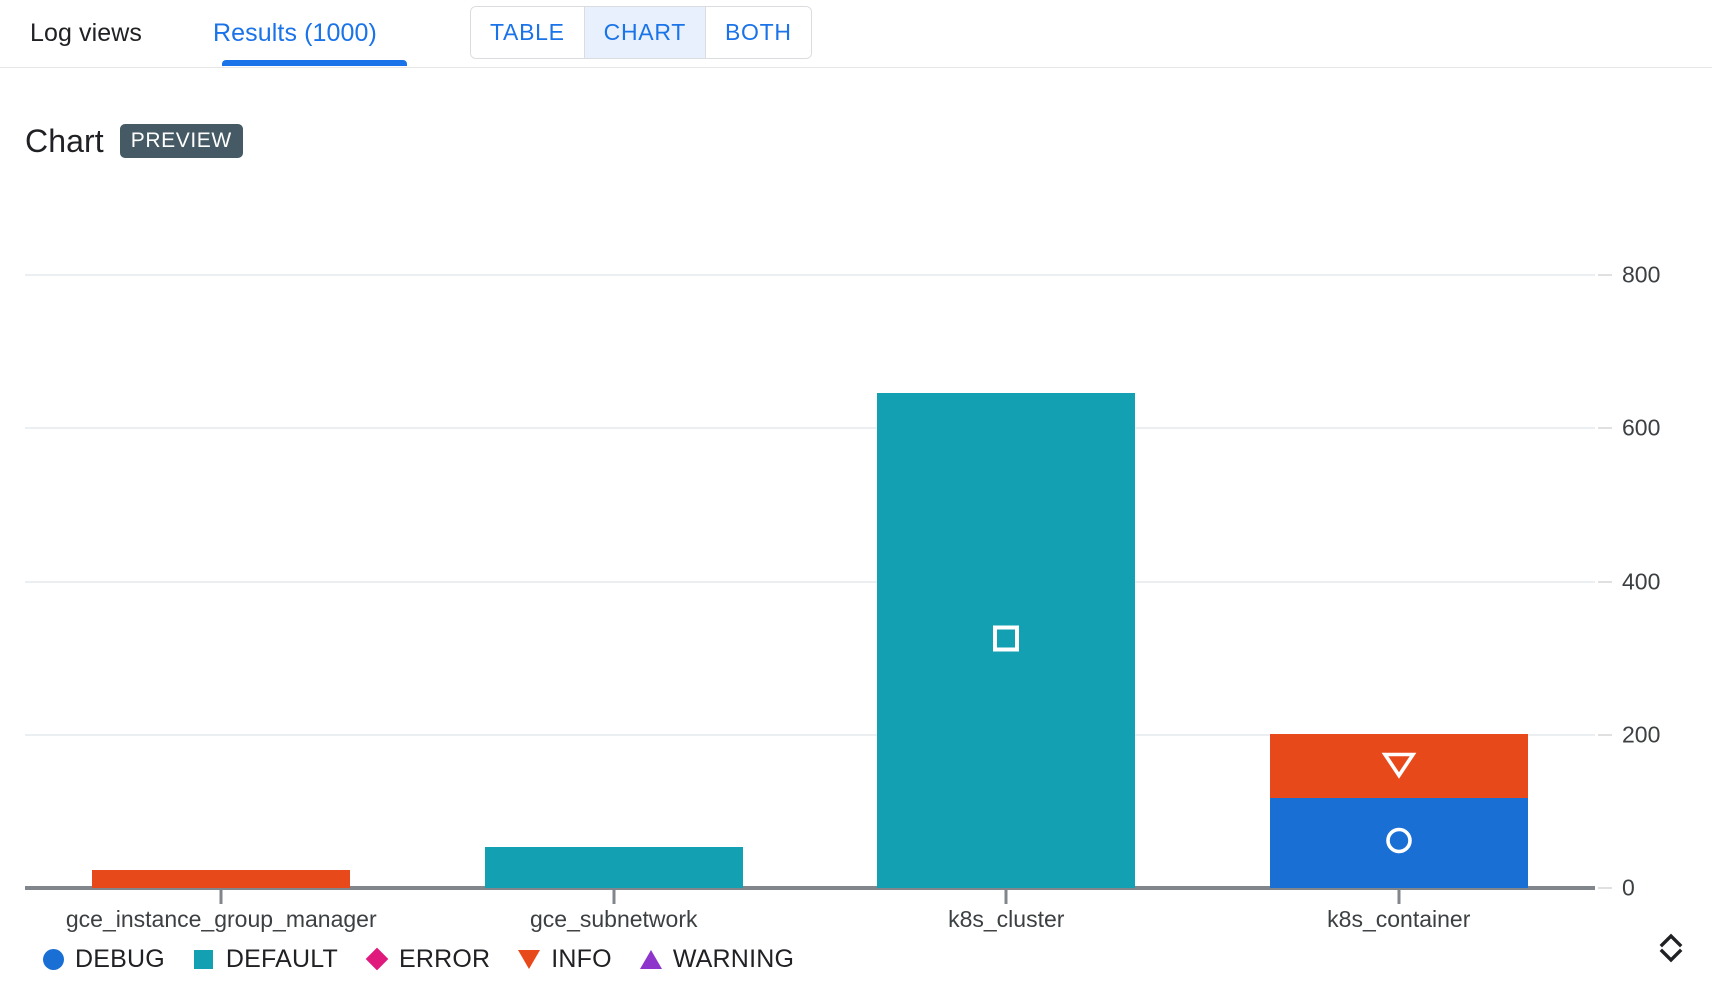  What do you see at coordinates (120, 958) in the screenshot?
I see `legend-item-label: DEBUG` at bounding box center [120, 958].